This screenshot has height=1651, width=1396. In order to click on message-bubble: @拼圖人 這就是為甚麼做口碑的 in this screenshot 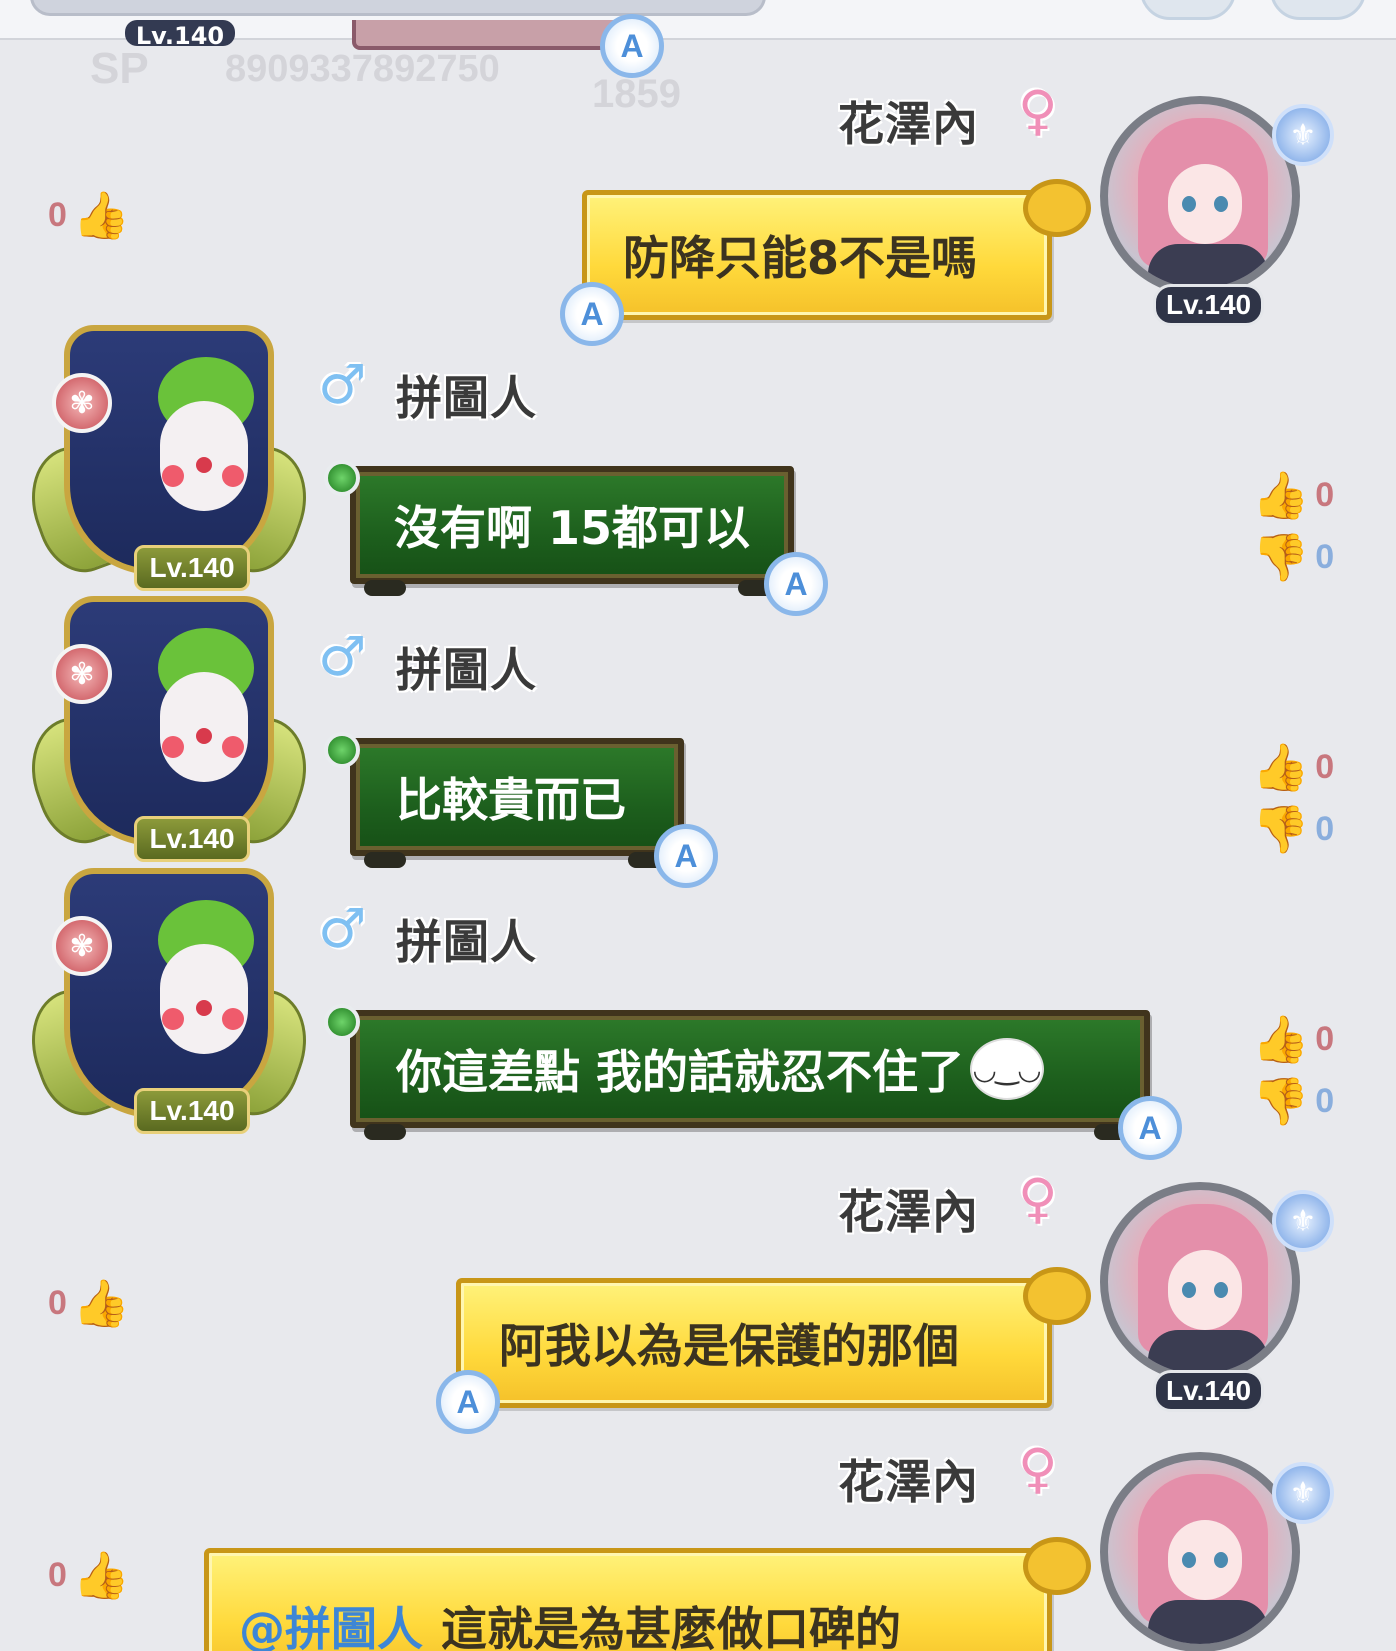, I will do `click(647, 1594)`.